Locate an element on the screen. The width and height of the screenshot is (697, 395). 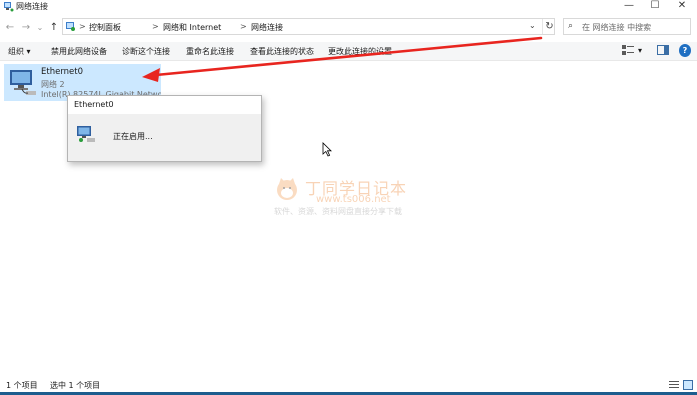
mouse-cursor-icon is located at coordinates (327, 149).